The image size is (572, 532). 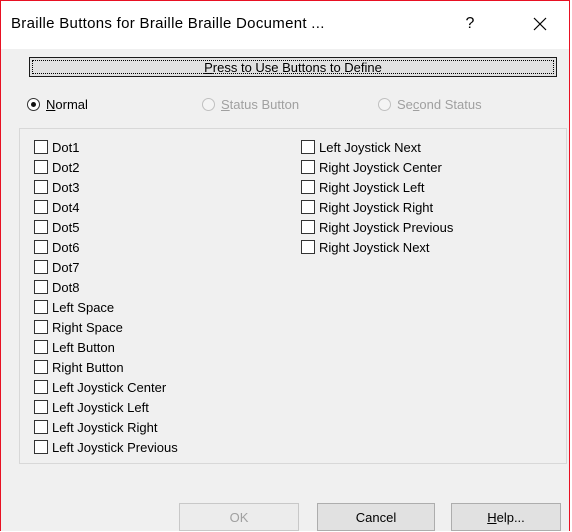 I want to click on radio-second-status-label: Second Status, so click(x=439, y=104).